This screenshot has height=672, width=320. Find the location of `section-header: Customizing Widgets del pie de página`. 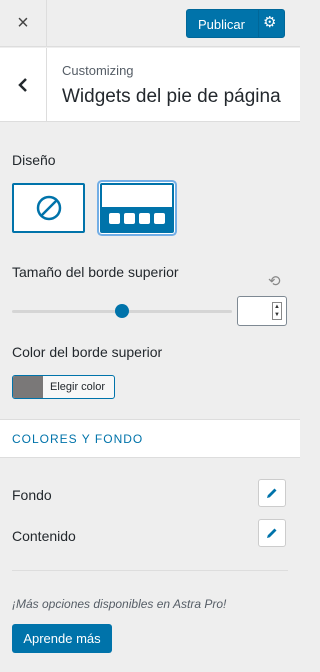

section-header: Customizing Widgets del pie de página is located at coordinates (150, 85).